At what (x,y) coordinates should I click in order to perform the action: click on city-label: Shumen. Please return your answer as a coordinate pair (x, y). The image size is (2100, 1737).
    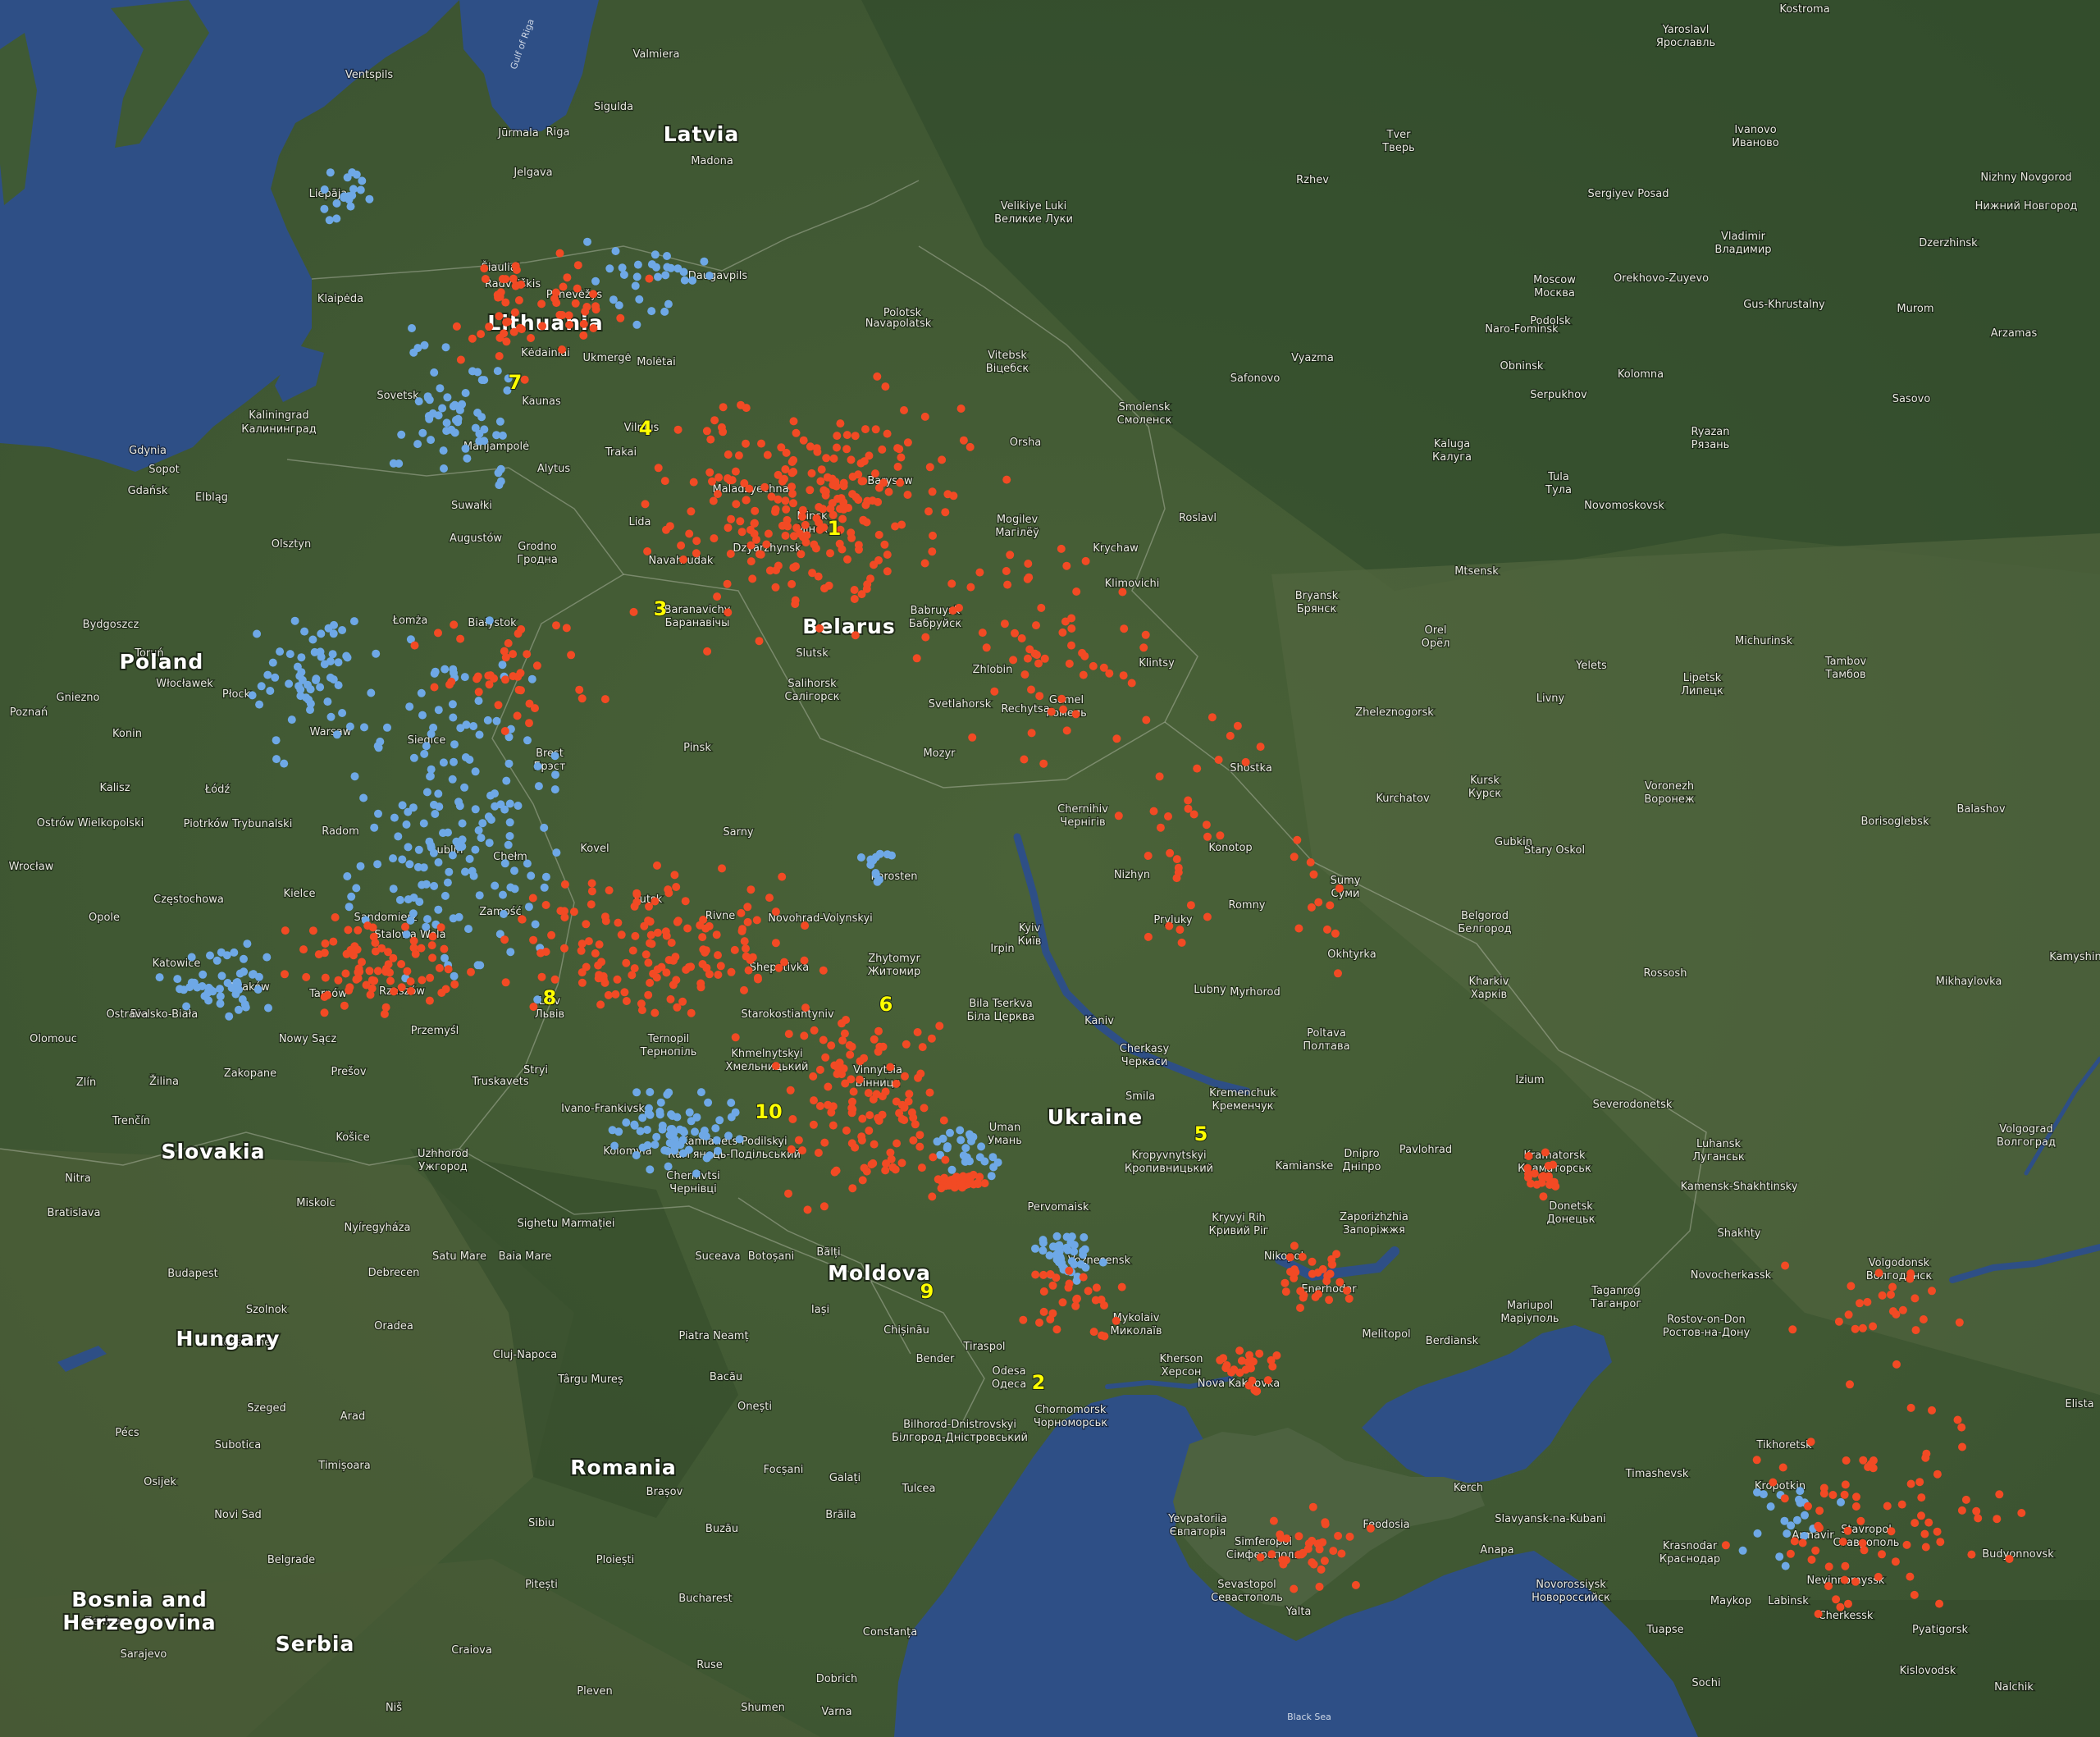
    Looking at the image, I should click on (763, 1708).